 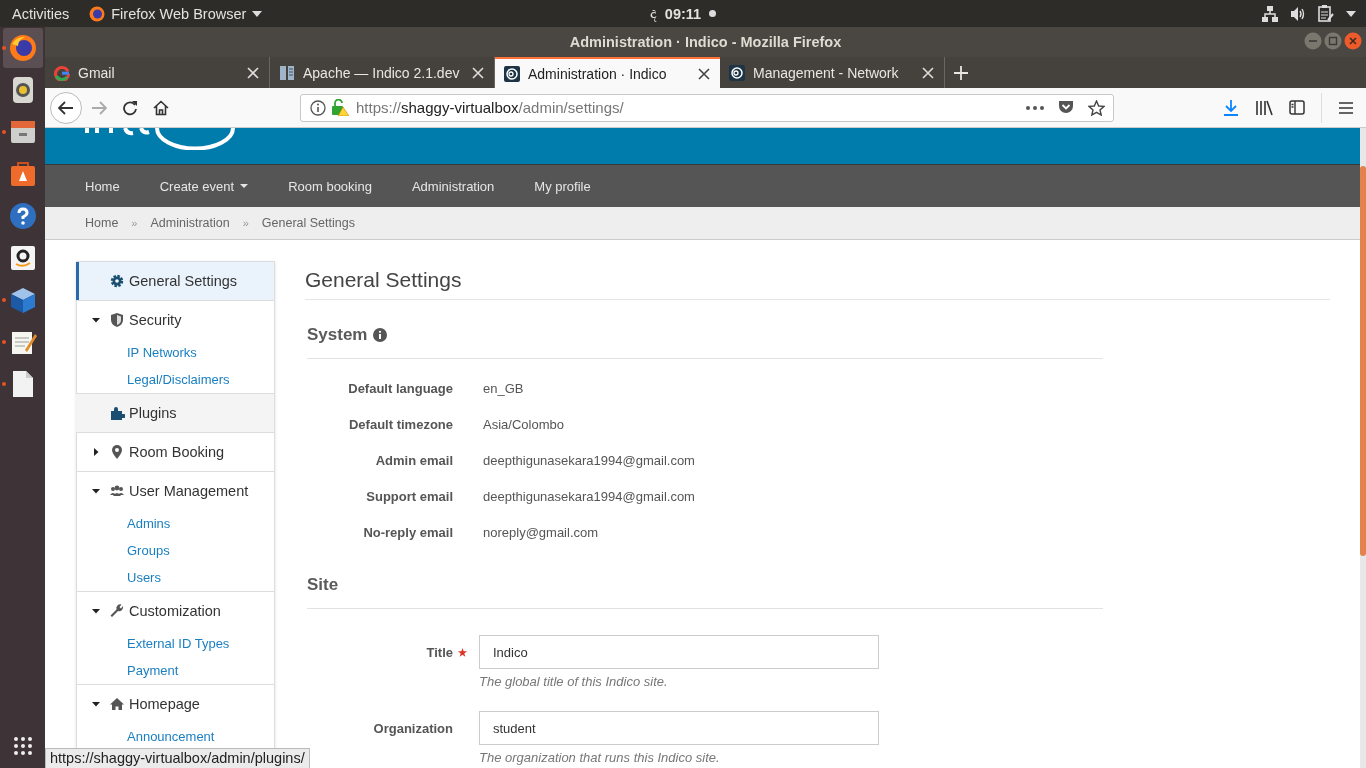 I want to click on sidebar-link: Admins, so click(x=175, y=523).